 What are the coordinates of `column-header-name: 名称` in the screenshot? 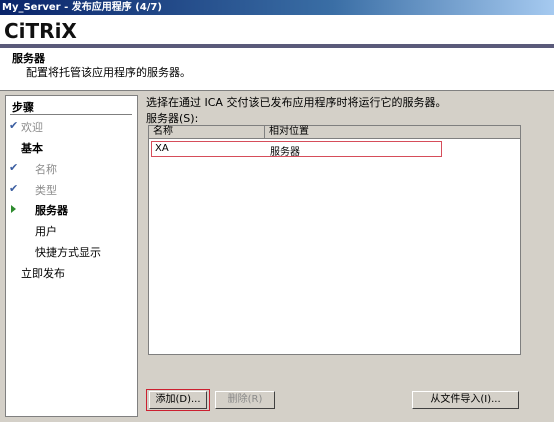 It's located at (207, 132).